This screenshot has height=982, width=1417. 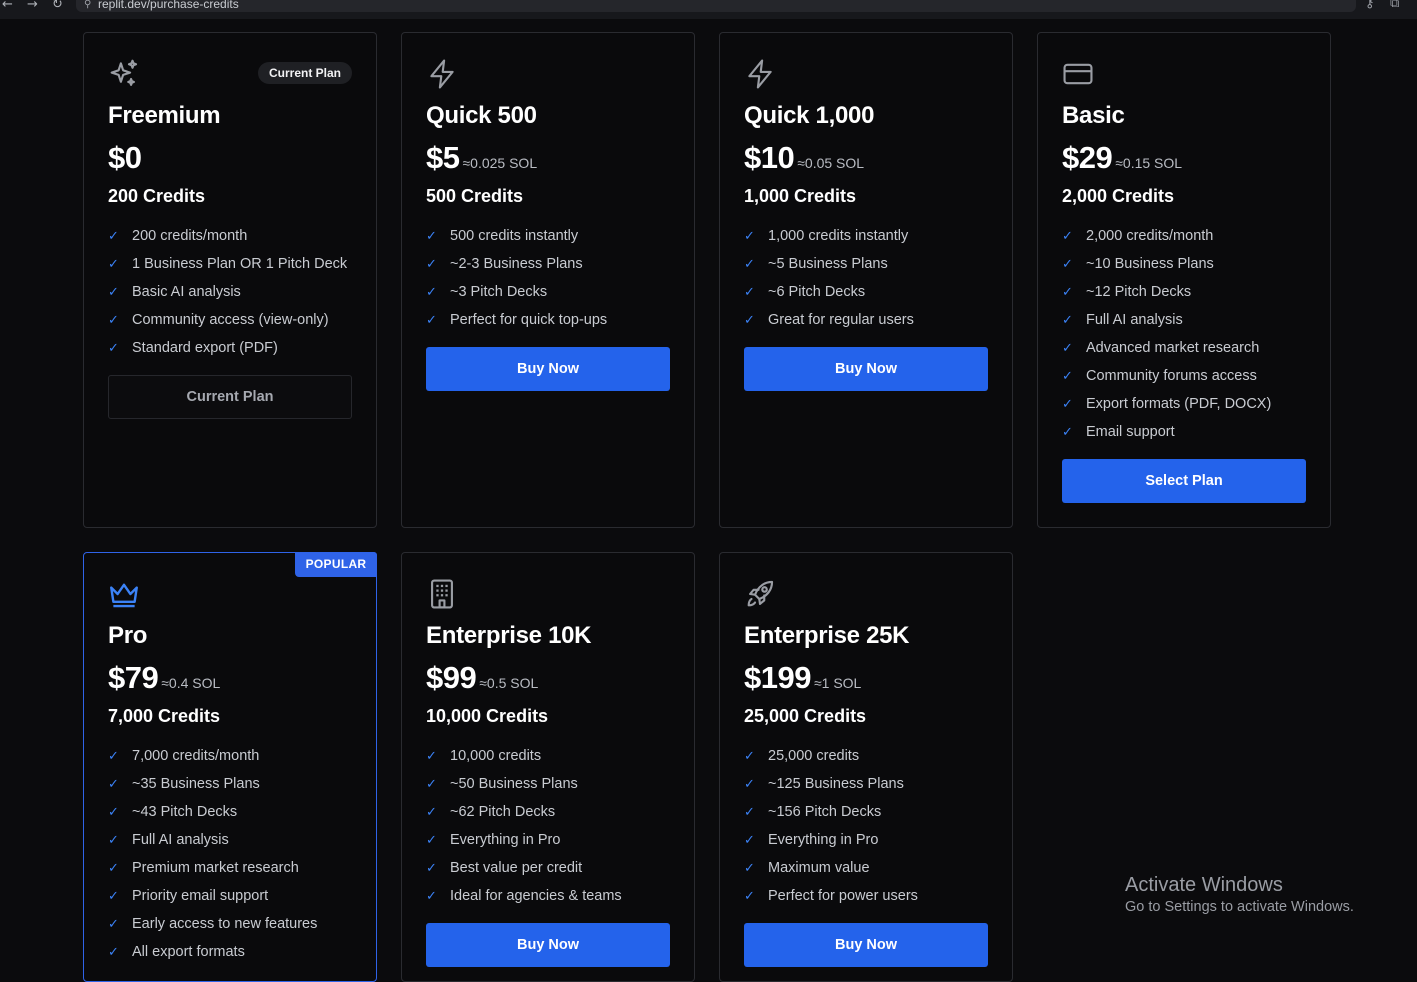 What do you see at coordinates (1394, 5) in the screenshot?
I see `cast-icon: ⧉` at bounding box center [1394, 5].